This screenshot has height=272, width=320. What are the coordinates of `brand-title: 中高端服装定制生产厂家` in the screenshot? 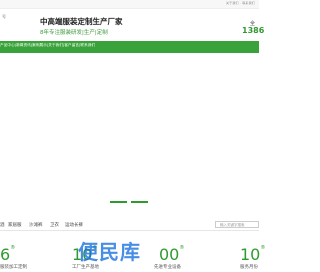 It's located at (81, 21).